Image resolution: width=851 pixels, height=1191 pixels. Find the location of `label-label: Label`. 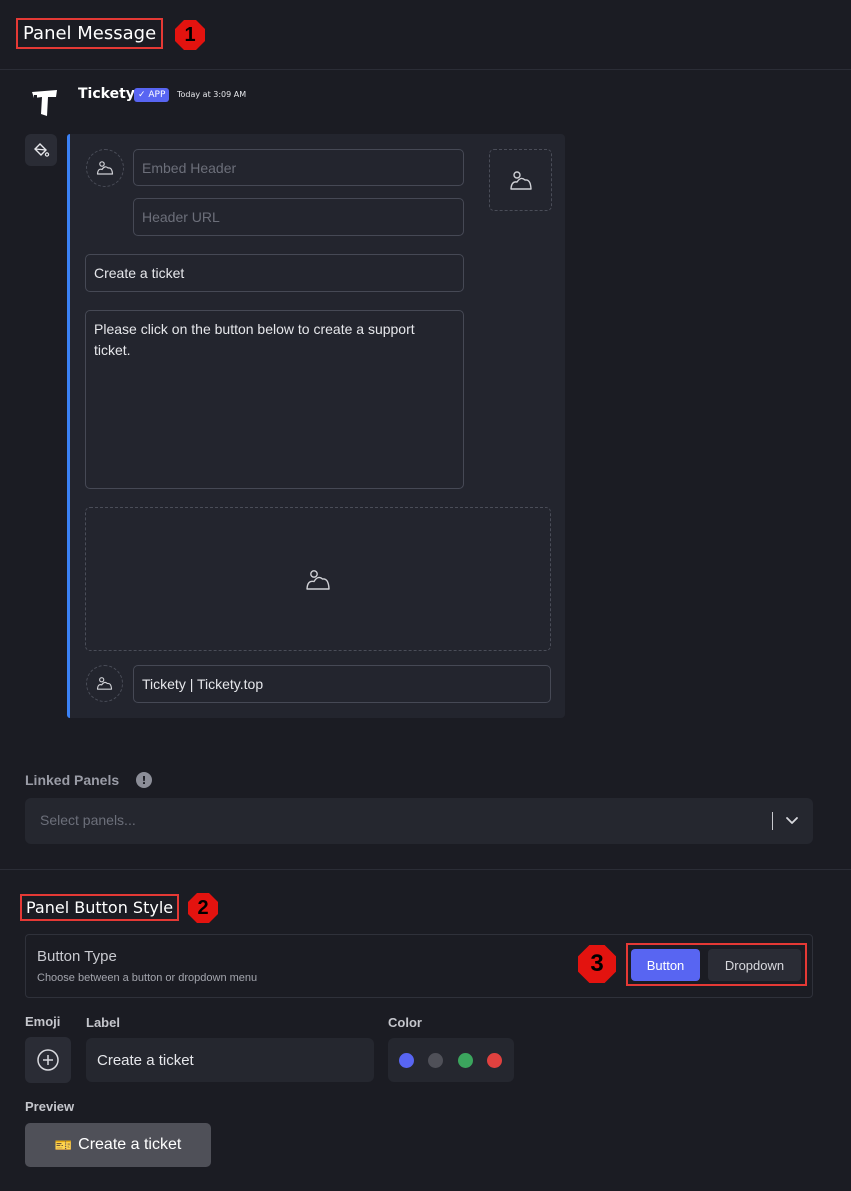

label-label: Label is located at coordinates (103, 1022).